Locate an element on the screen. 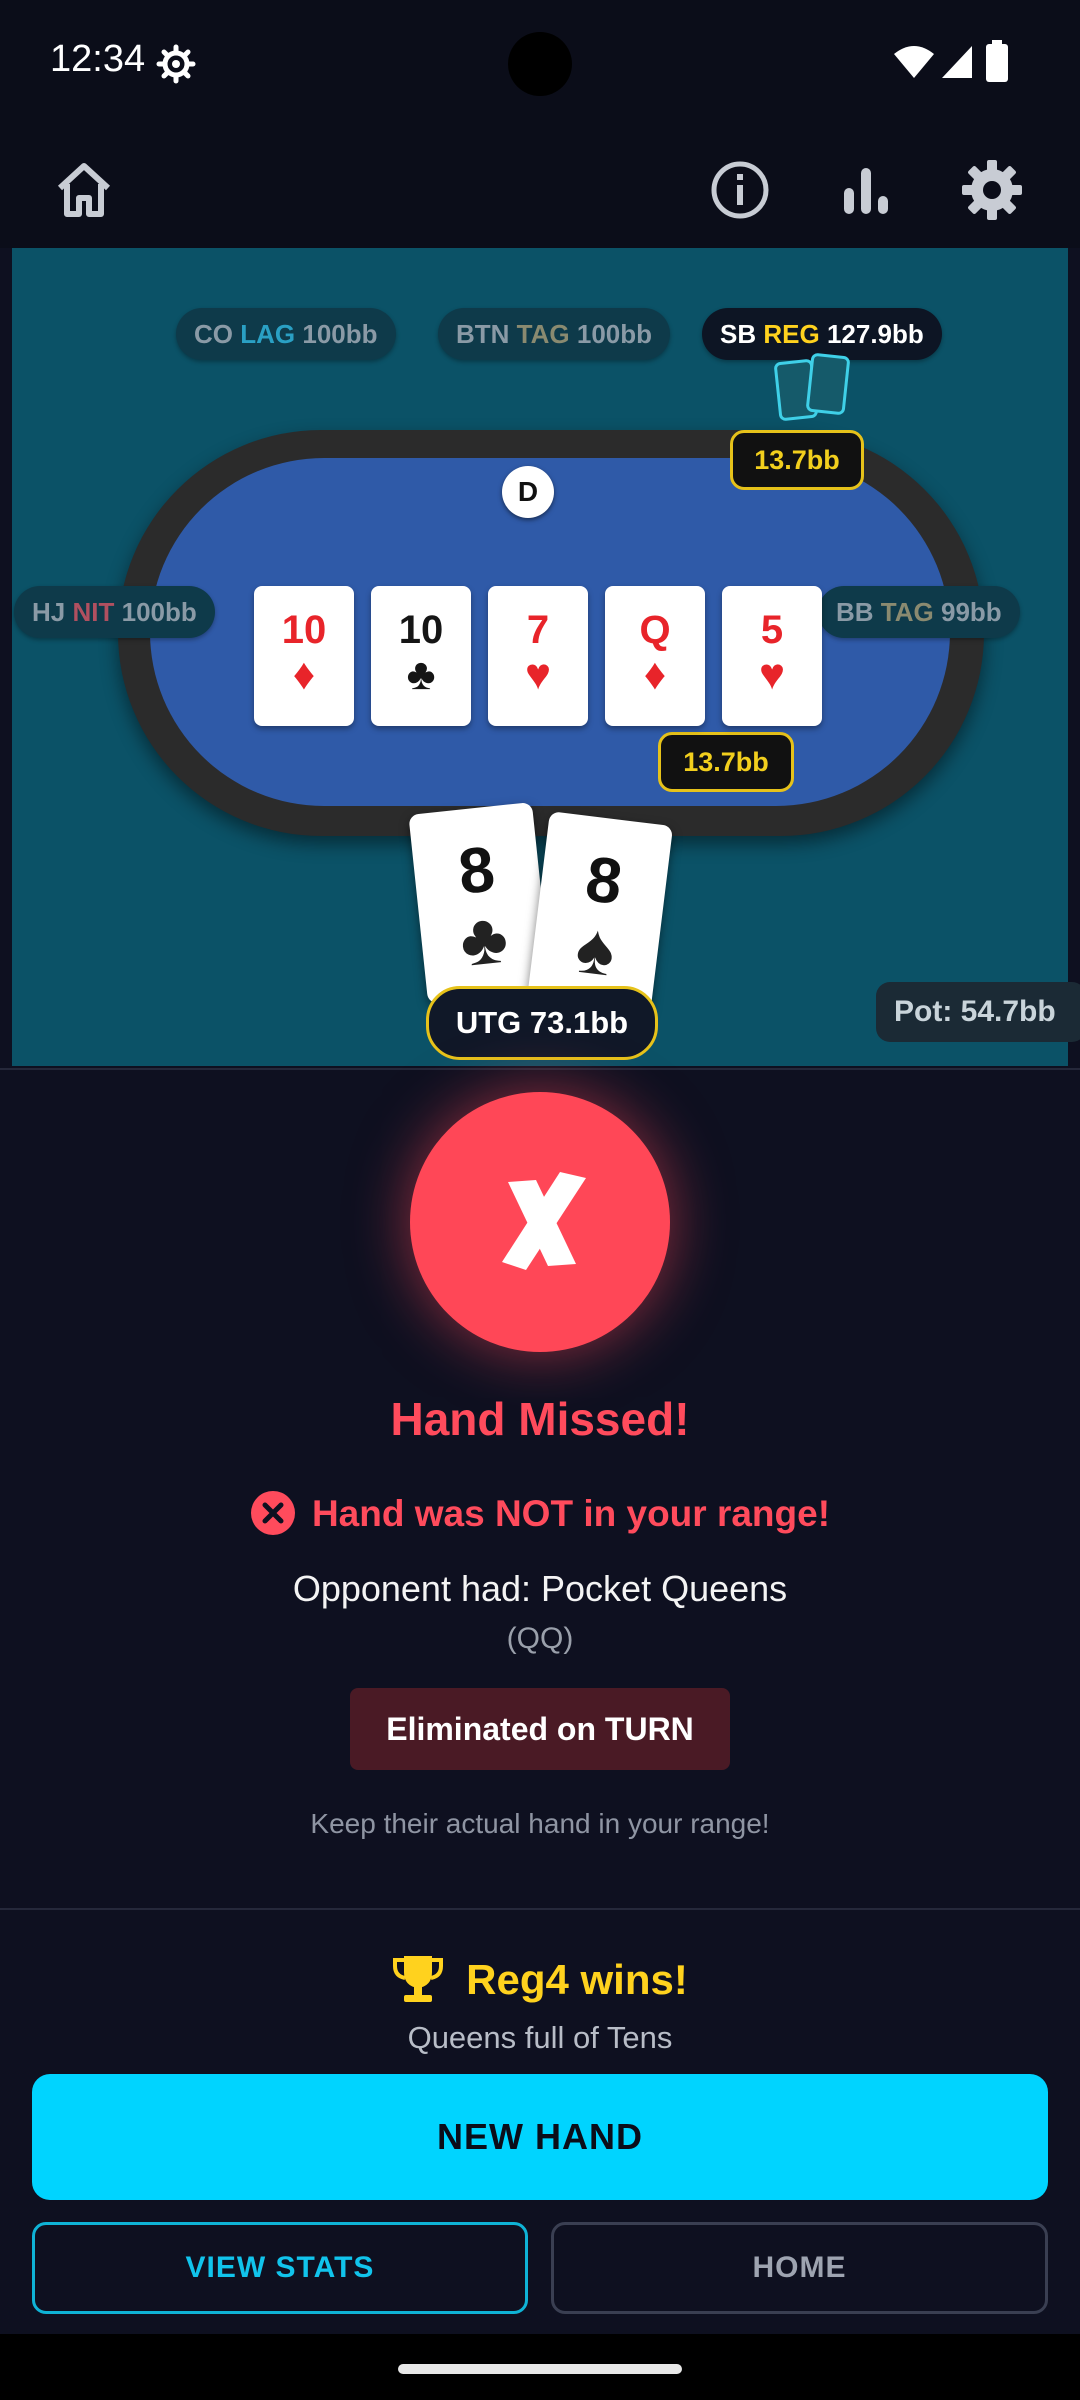 This screenshot has width=1080, height=2400. seat-stack: 127.9bb is located at coordinates (875, 334).